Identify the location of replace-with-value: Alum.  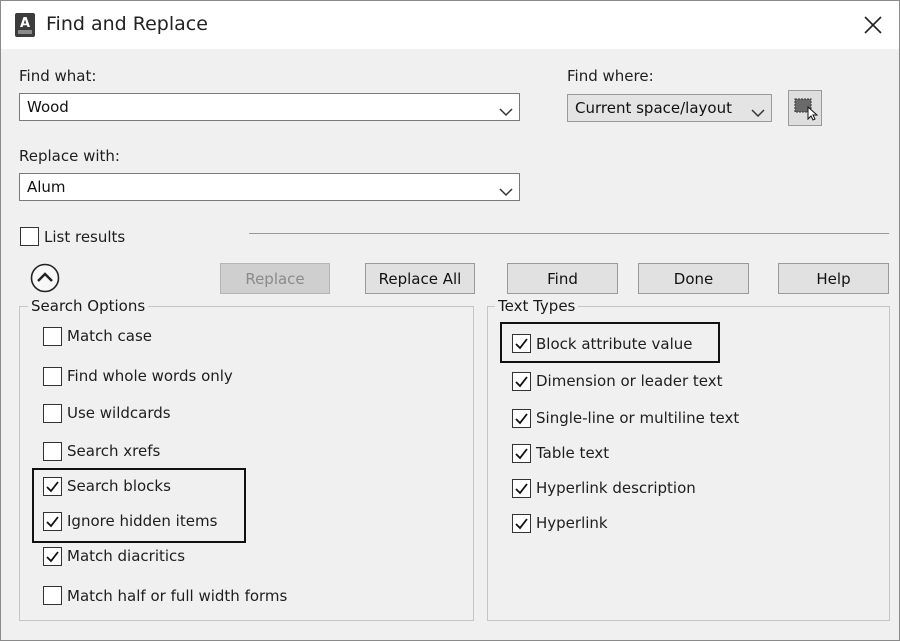
(46, 187).